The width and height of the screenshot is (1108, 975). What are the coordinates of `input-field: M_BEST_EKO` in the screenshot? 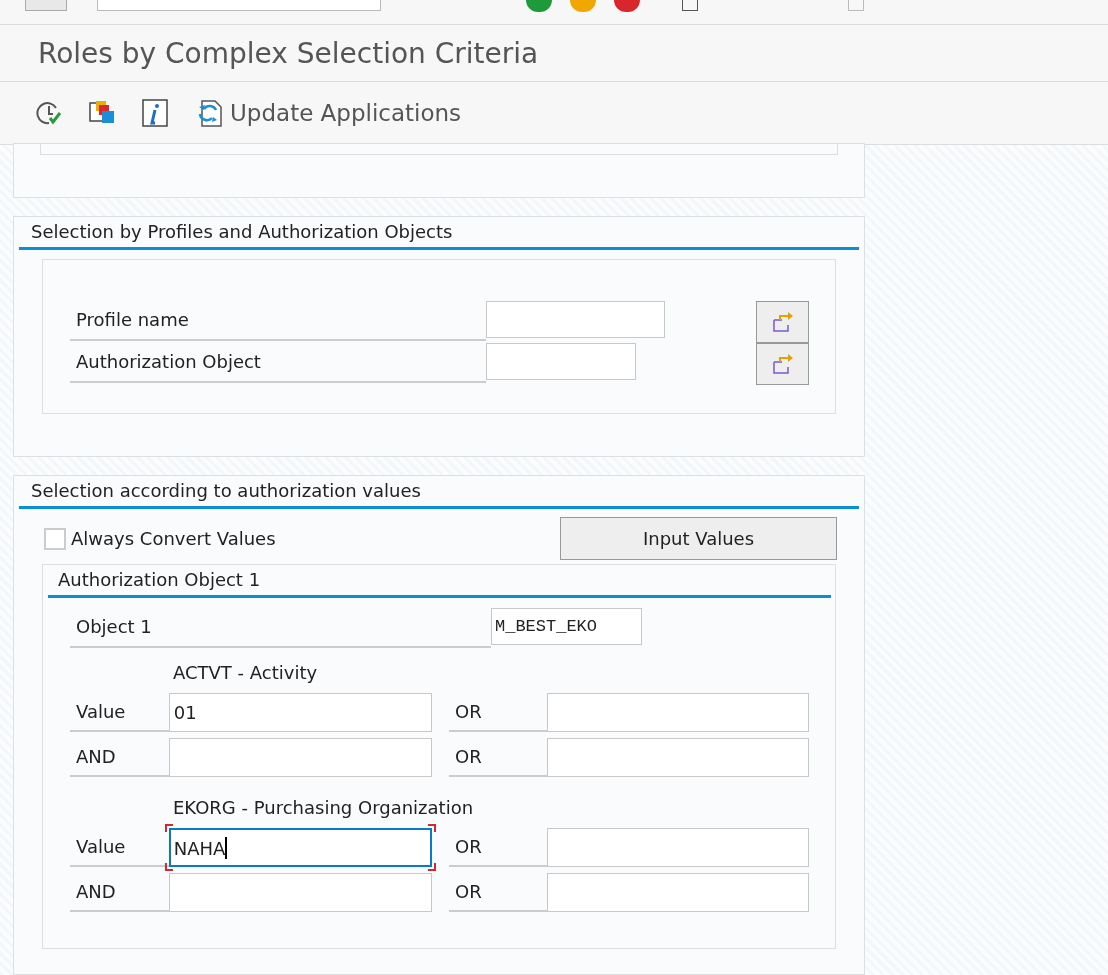 It's located at (566, 626).